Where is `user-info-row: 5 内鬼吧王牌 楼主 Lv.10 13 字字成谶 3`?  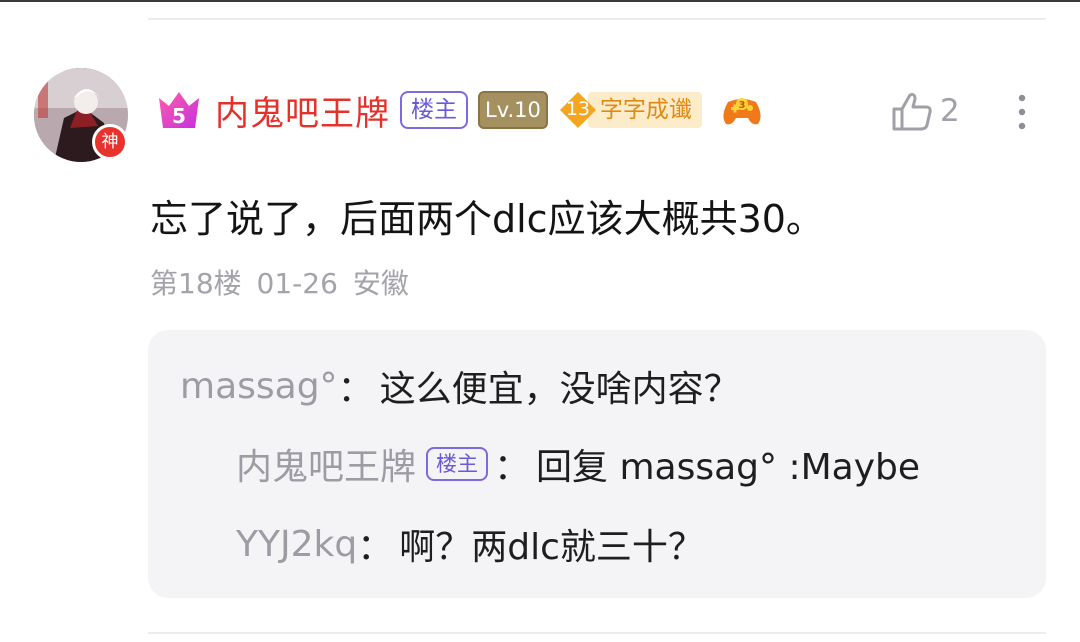
user-info-row: 5 内鬼吧王牌 楼主 Lv.10 13 字字成谶 3 is located at coordinates (459, 110).